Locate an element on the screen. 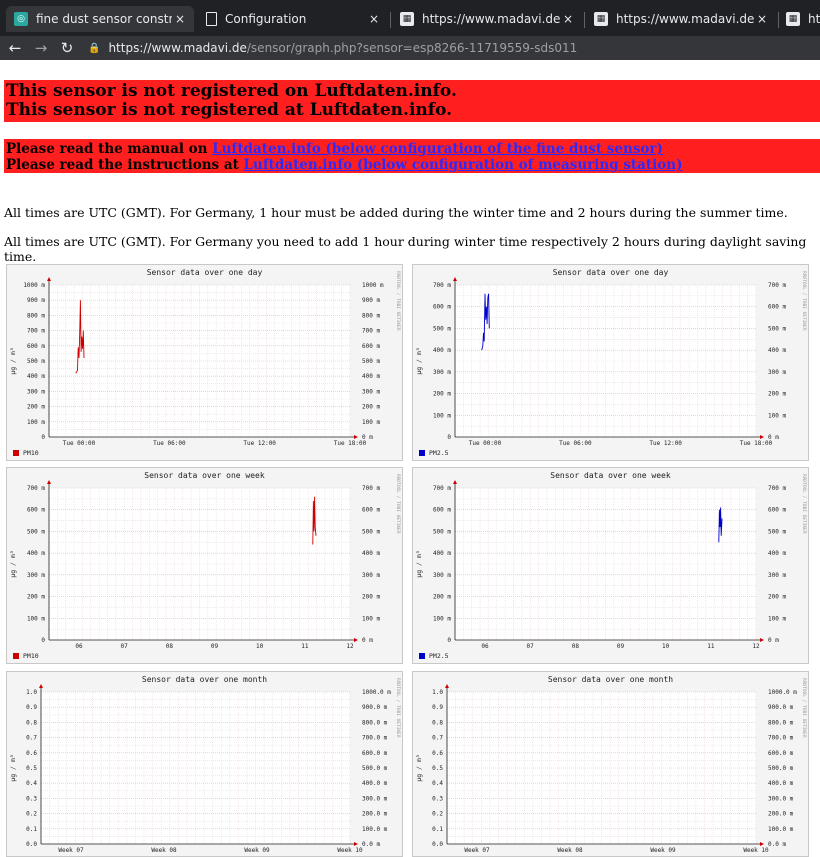 This screenshot has width=820, height=857. y-tick-label: 700 m is located at coordinates (36, 331).